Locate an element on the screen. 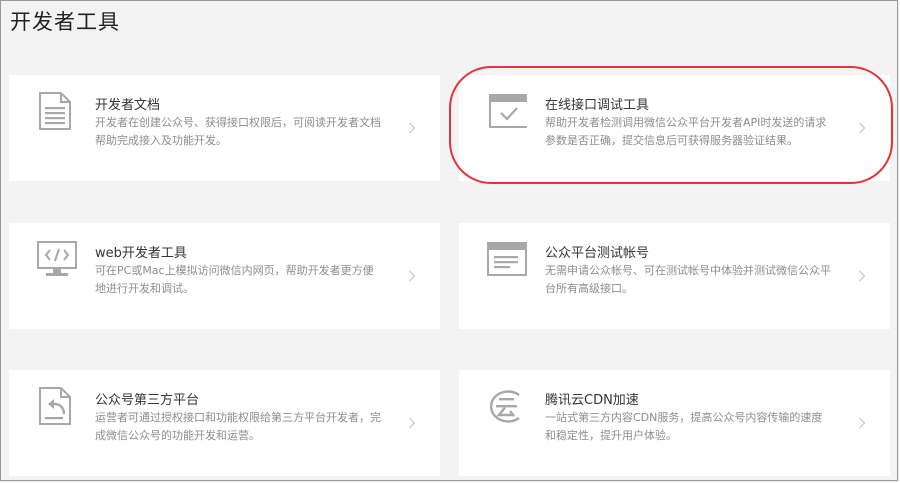  card-description-line: 参数是否正确，提交信息后可获得服务器验证结果。 is located at coordinates (671, 140).